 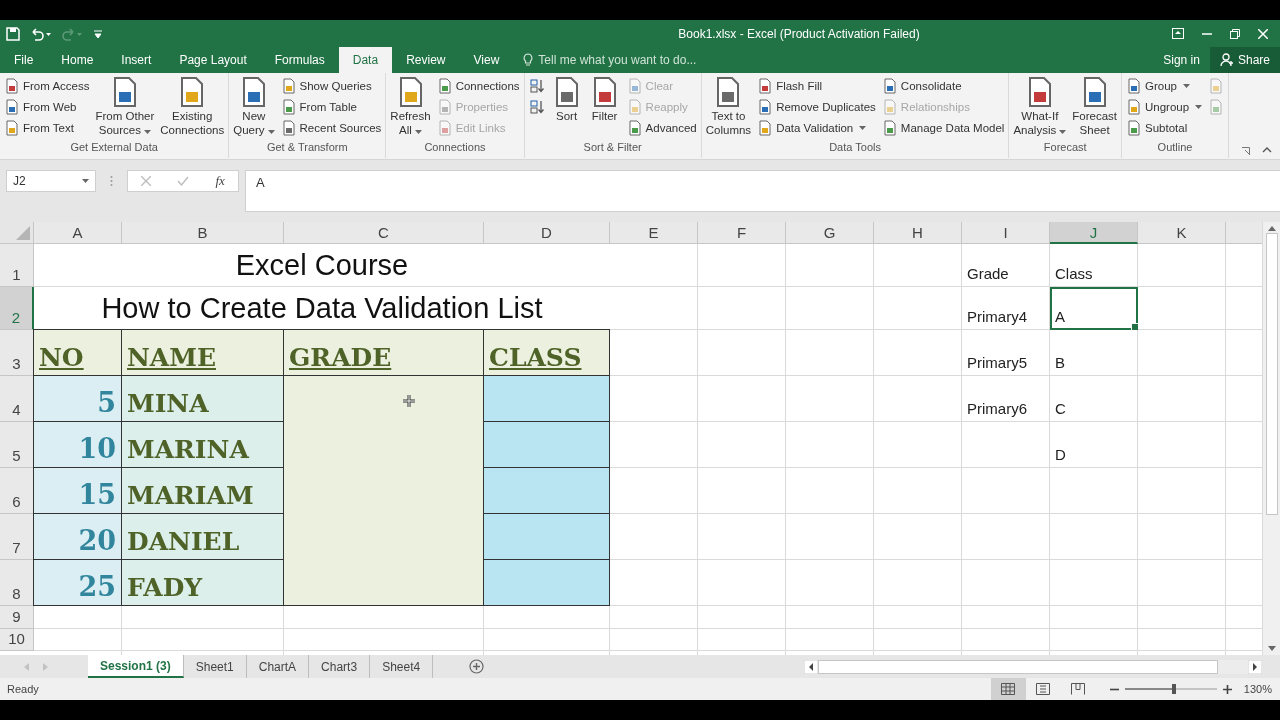 What do you see at coordinates (77, 536) in the screenshot?
I see `table-cell: 20` at bounding box center [77, 536].